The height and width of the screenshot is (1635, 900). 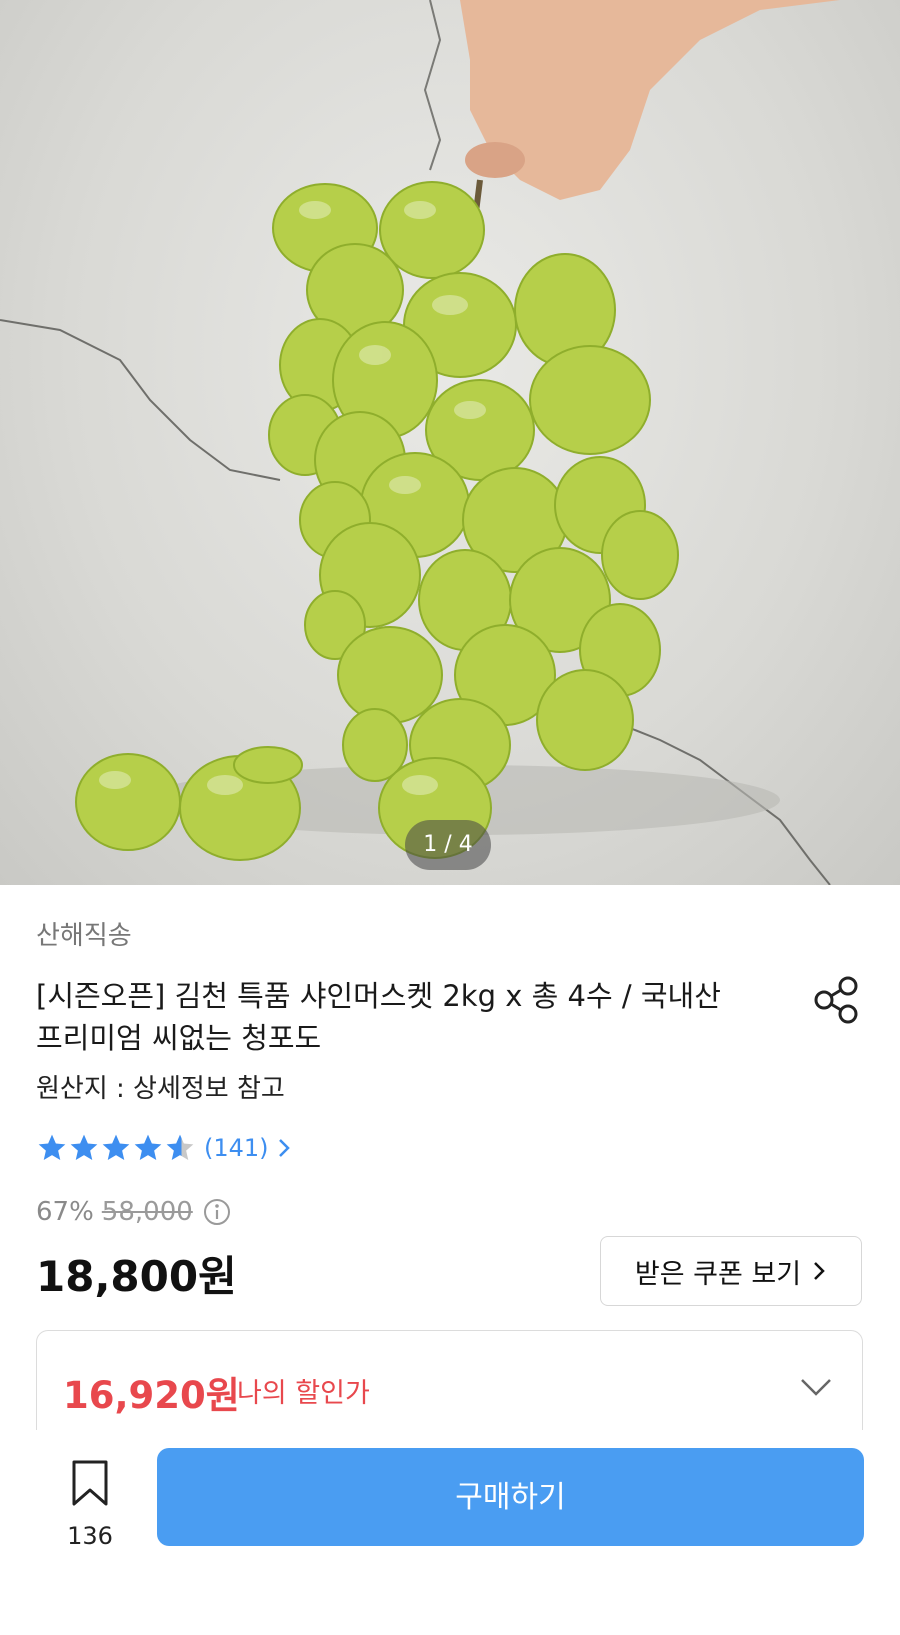 What do you see at coordinates (236, 1148) in the screenshot?
I see `review-count: (141)` at bounding box center [236, 1148].